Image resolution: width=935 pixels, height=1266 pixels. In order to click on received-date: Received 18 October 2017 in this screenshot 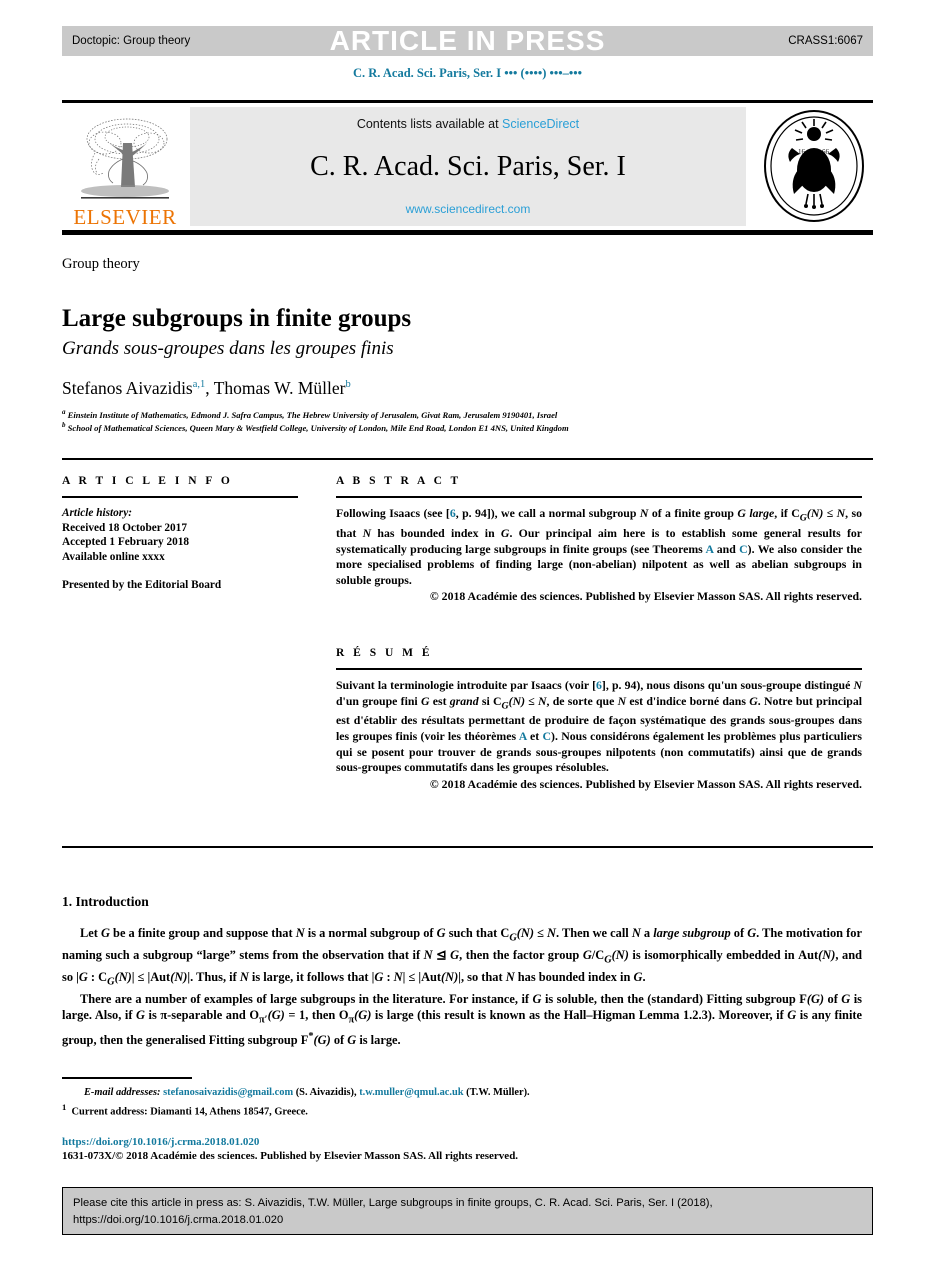, I will do `click(124, 527)`.